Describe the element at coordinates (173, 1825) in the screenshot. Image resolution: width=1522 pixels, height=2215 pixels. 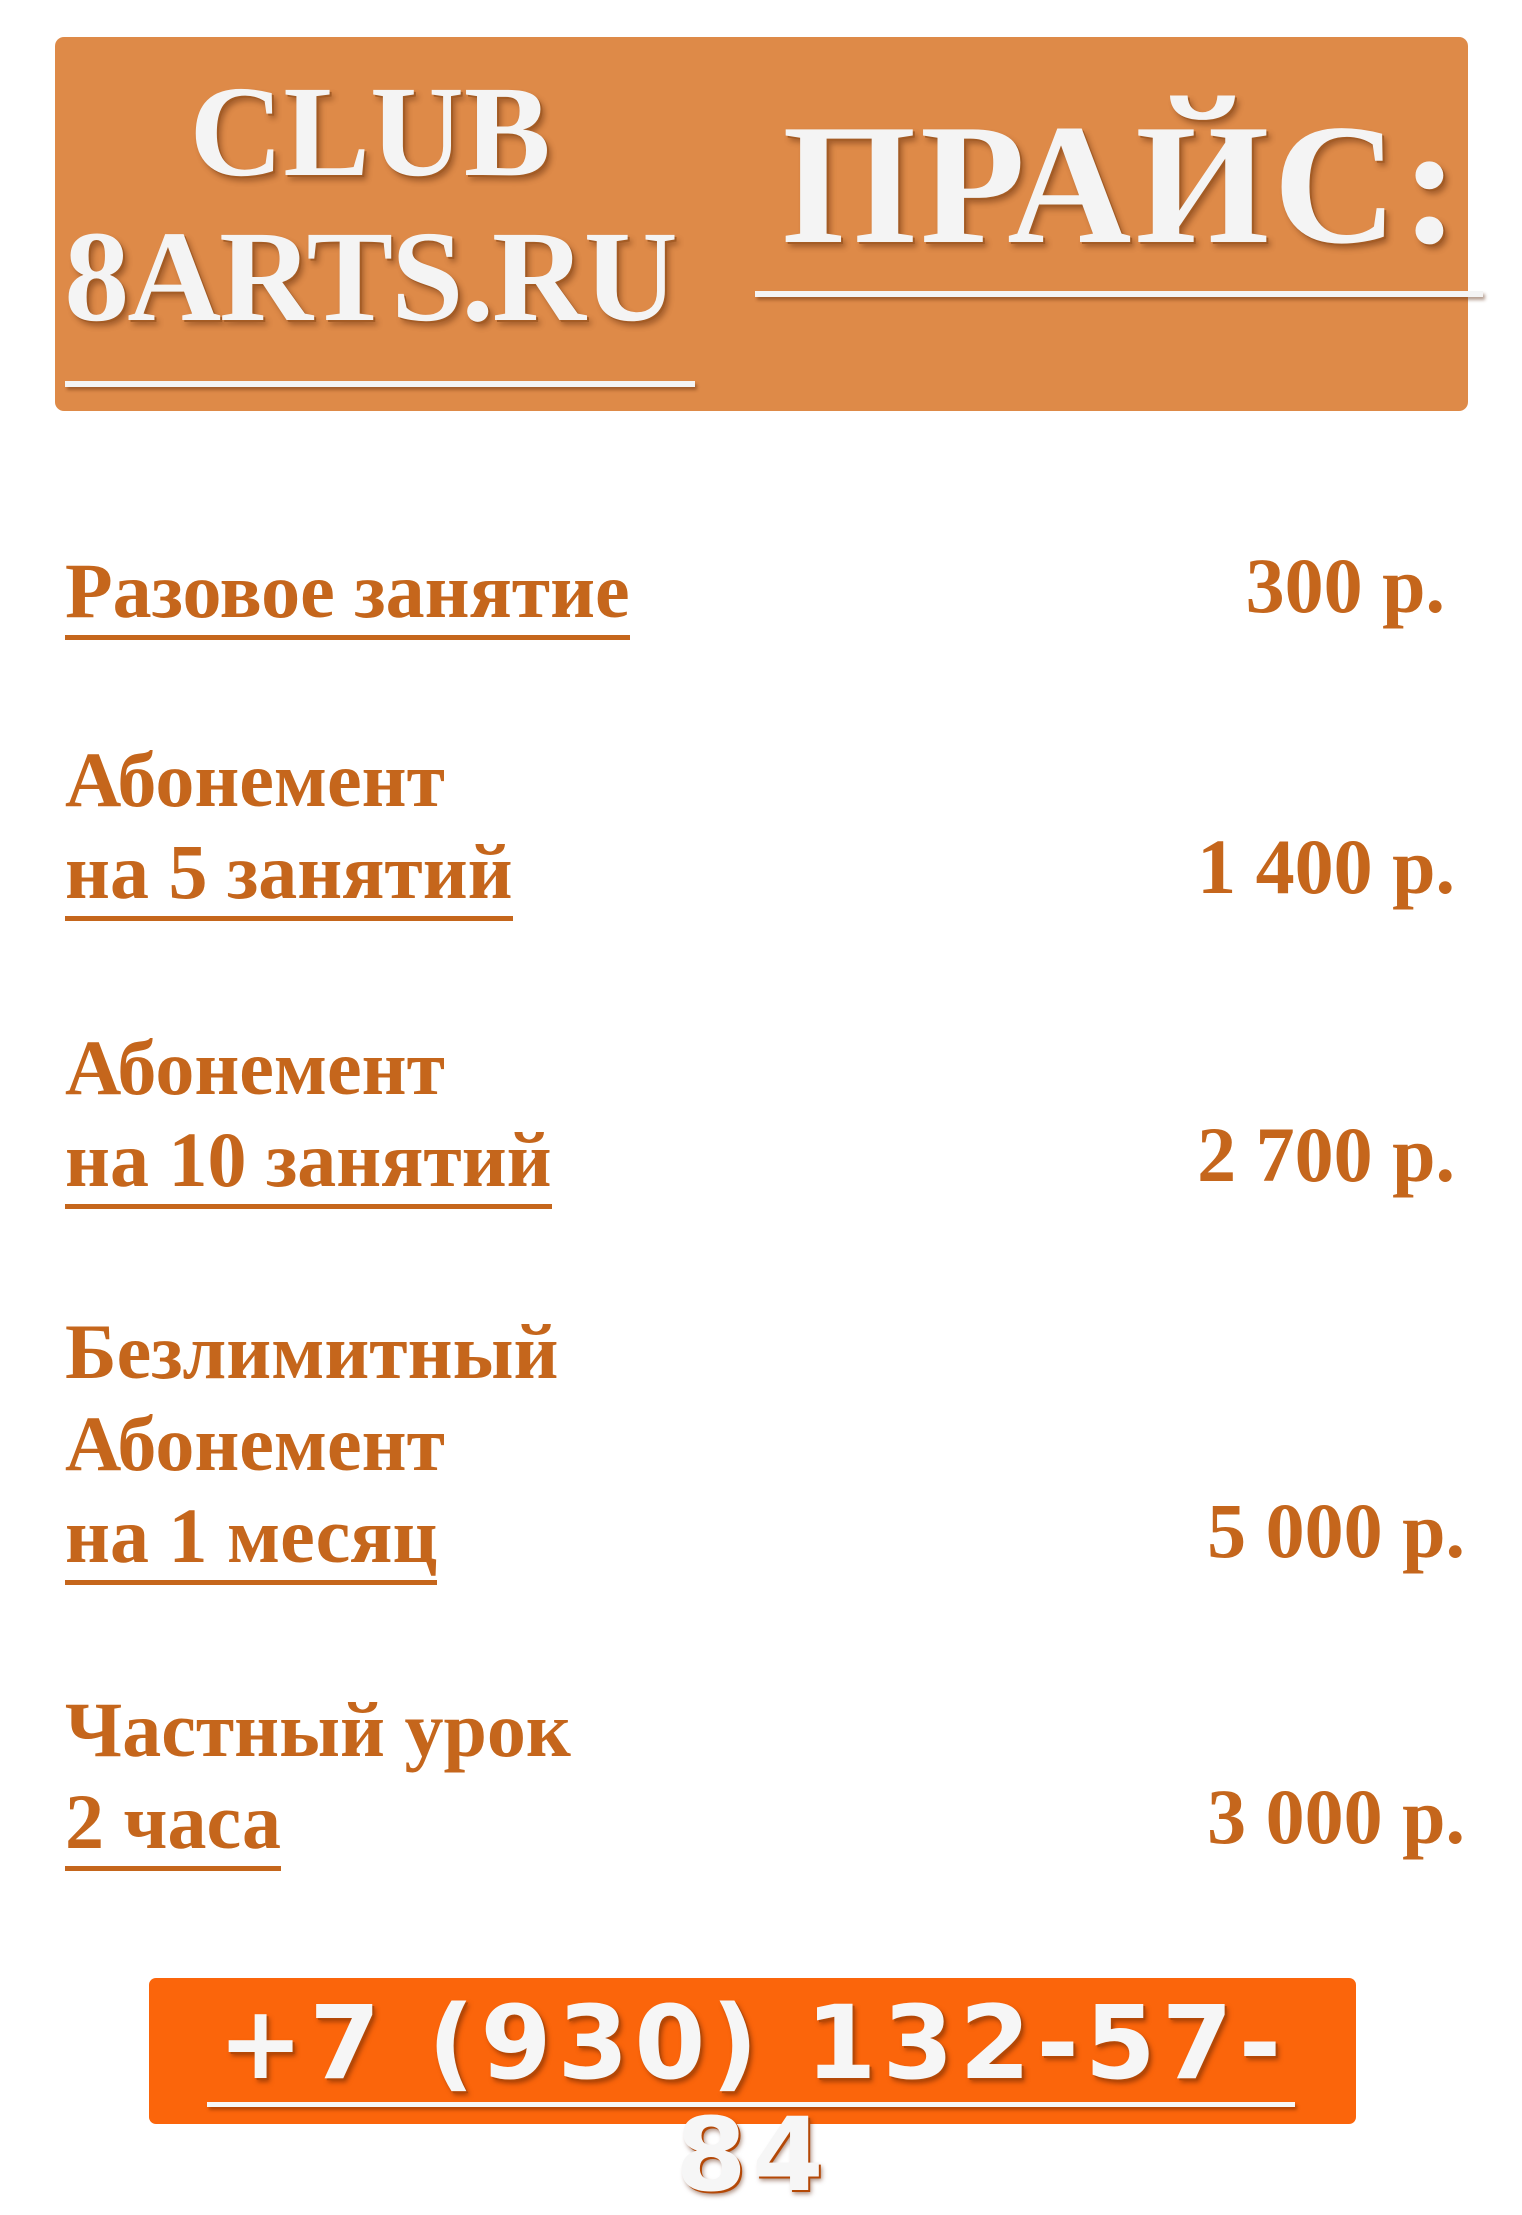
I see `price-item-name-line: 2 часа` at that location.